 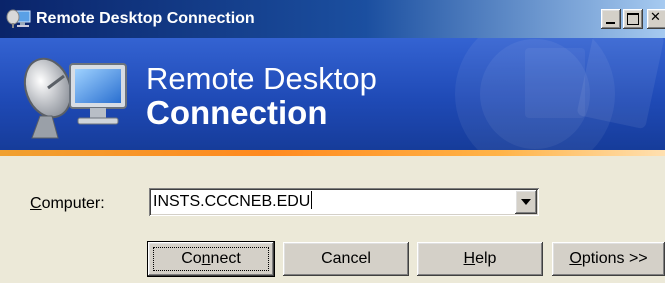 I want to click on options-label-text: ptions >>, so click(x=614, y=258).